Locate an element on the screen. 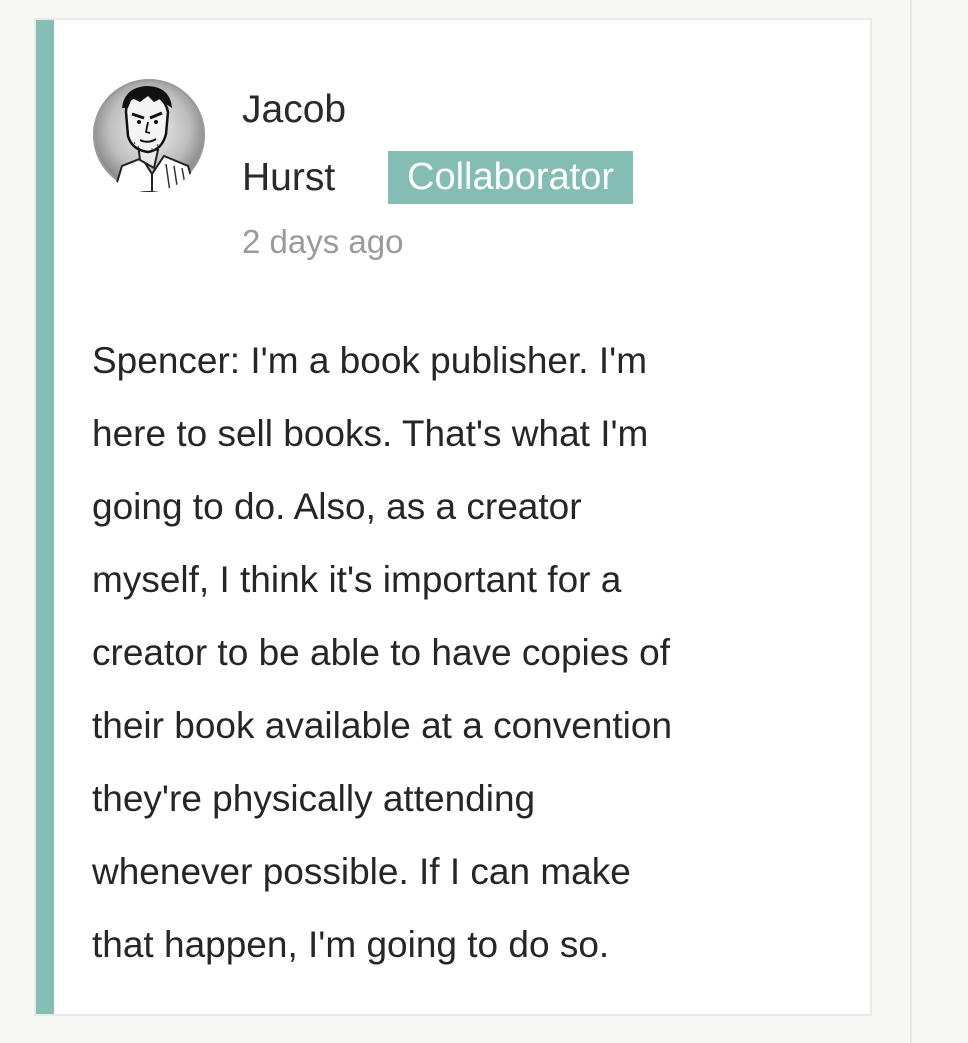 The height and width of the screenshot is (1043, 968). comment-timestamp: 2 days ago is located at coordinates (322, 242).